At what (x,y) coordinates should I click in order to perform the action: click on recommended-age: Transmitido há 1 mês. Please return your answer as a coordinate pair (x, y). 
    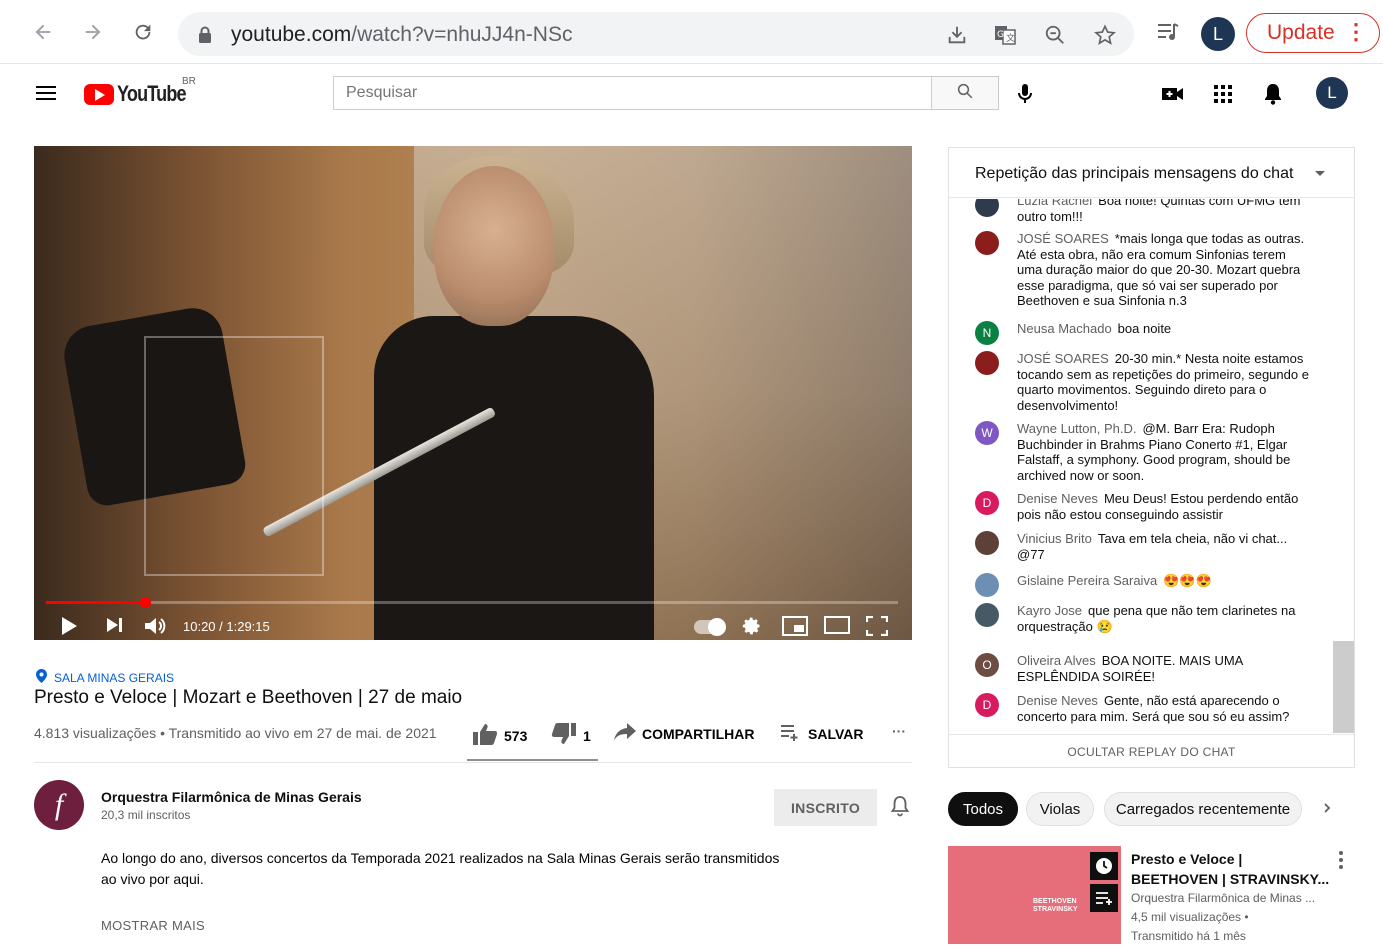
    Looking at the image, I should click on (1188, 936).